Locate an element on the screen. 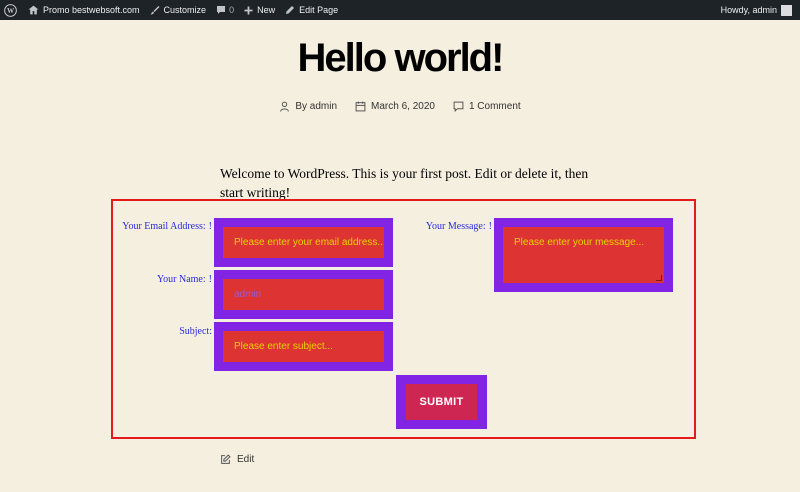  email-label: Your Email Address:! is located at coordinates (167, 226).